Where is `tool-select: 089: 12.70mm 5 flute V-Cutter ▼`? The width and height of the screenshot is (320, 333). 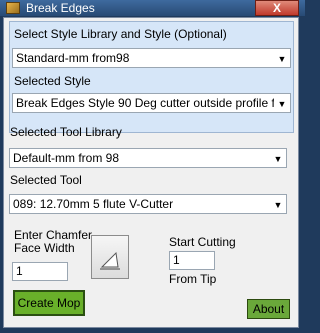
tool-select: 089: 12.70mm 5 flute V-Cutter ▼ is located at coordinates (148, 204).